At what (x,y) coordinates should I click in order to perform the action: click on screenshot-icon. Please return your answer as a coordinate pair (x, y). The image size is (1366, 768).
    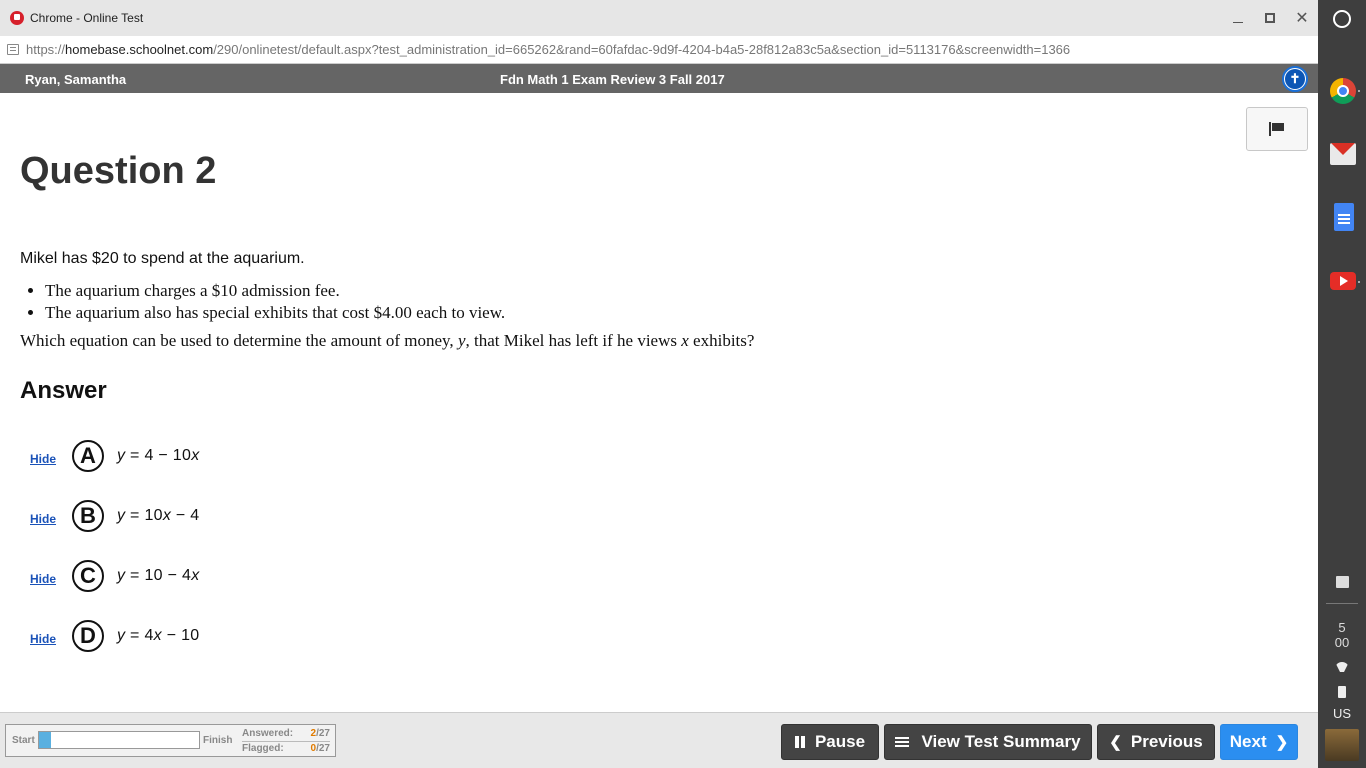
    Looking at the image, I should click on (1342, 582).